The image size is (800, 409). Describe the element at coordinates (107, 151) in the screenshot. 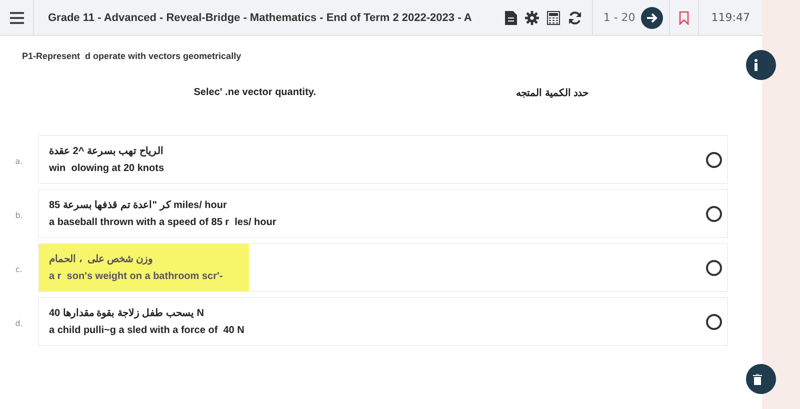

I see `arabic-text: الرياح تهب بسرعة ^2 عقدة` at that location.